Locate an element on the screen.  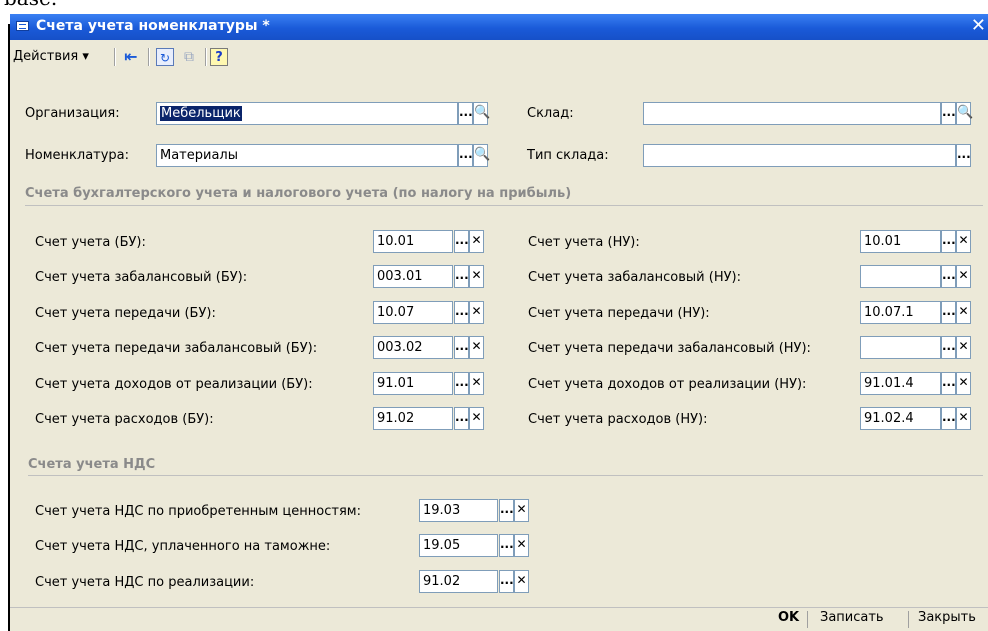
account-label: Счет учета передачи (БУ): is located at coordinates (125, 313).